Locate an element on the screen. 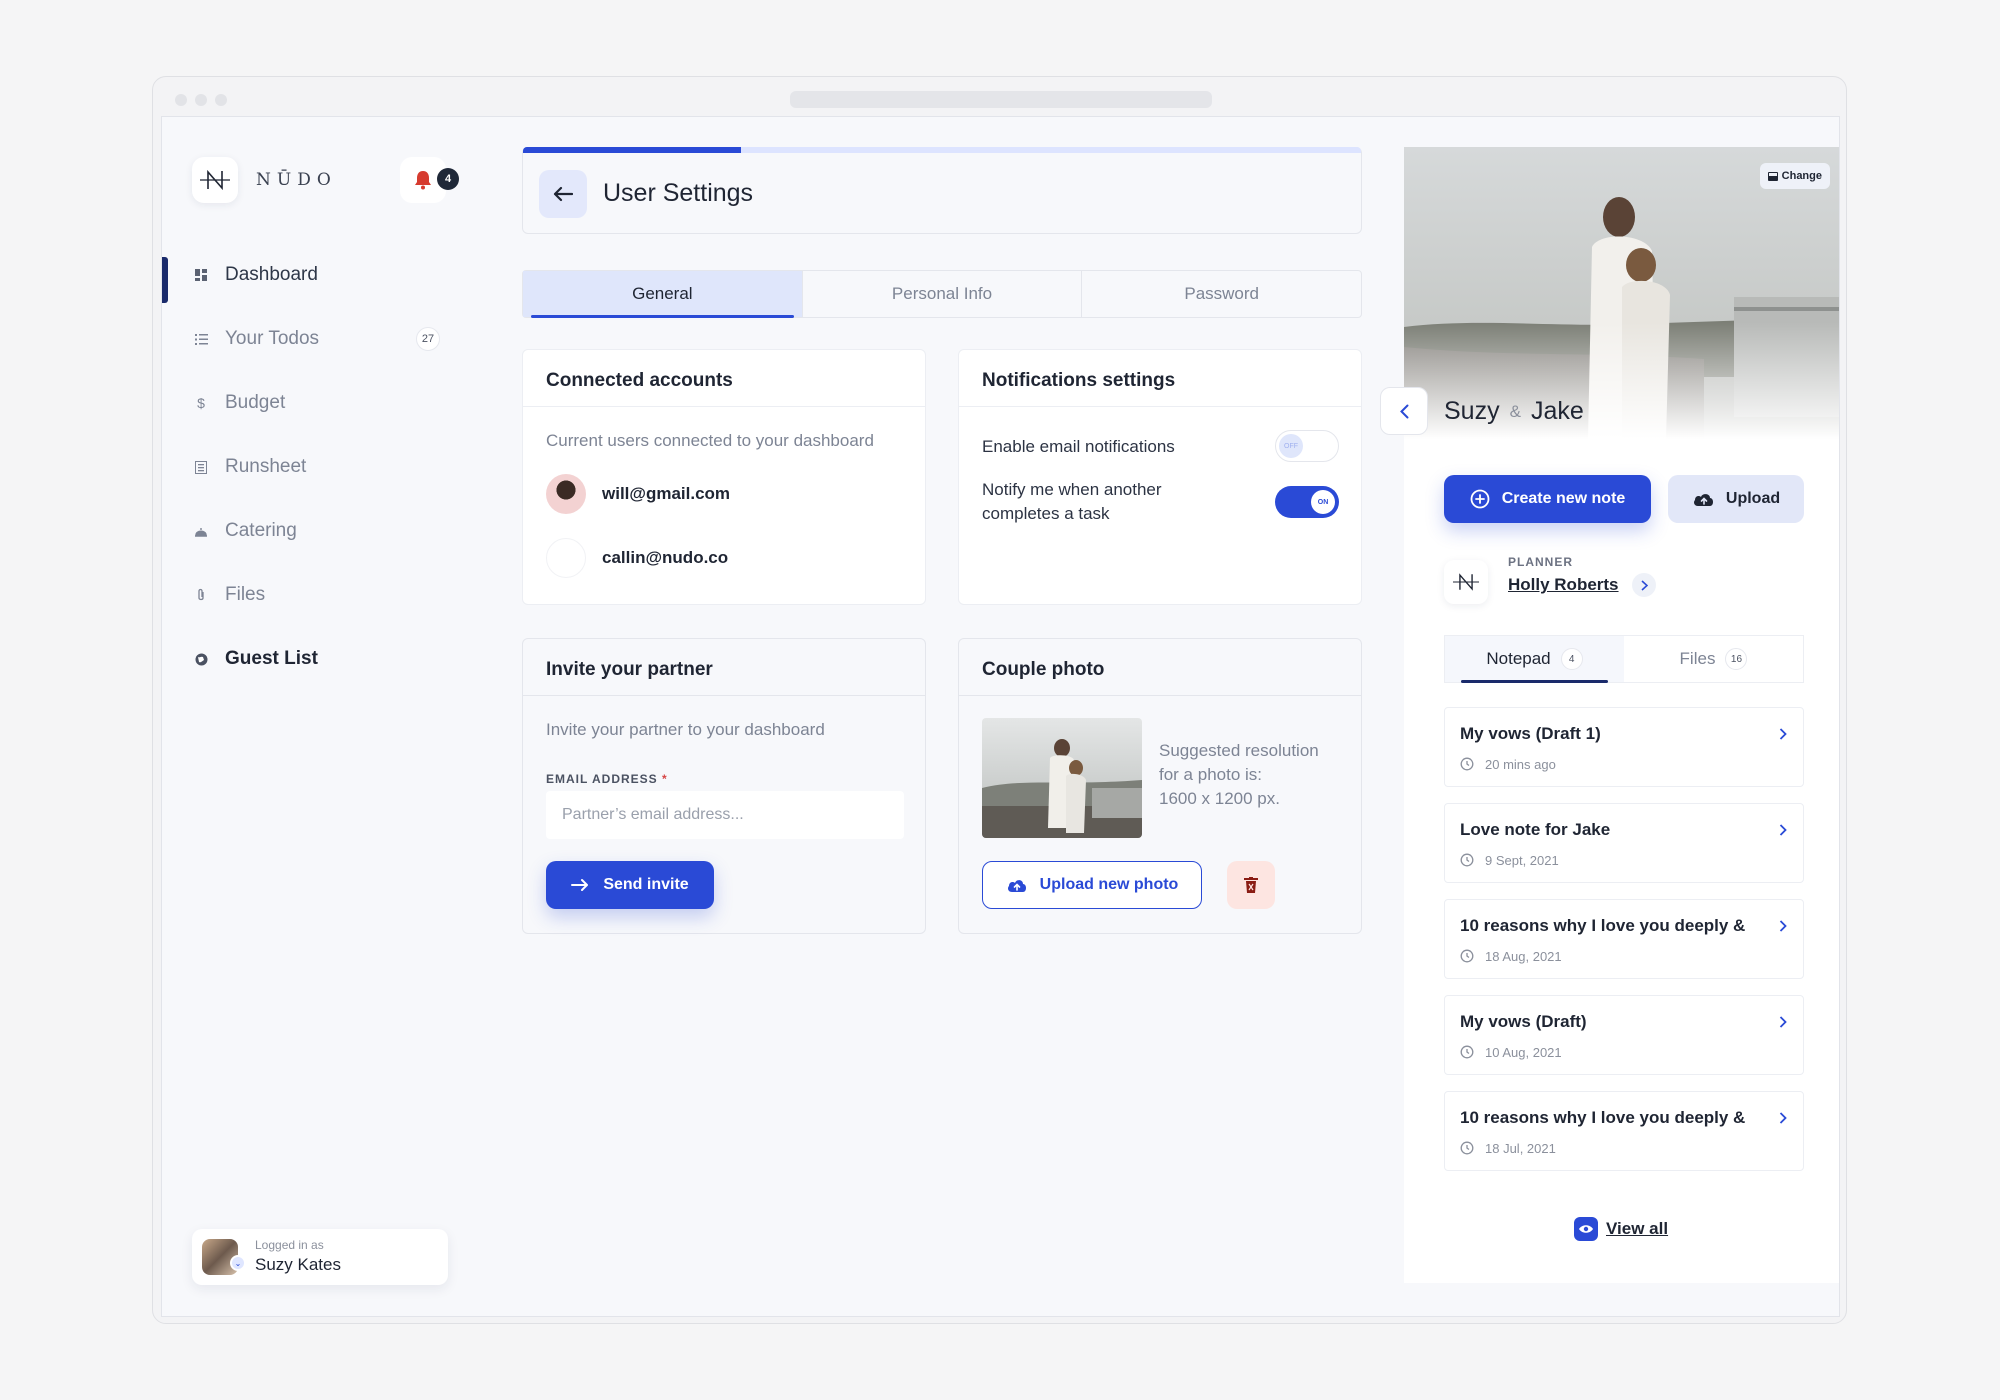 The height and width of the screenshot is (1400, 2000). change-photo-button: Change is located at coordinates (1794, 176).